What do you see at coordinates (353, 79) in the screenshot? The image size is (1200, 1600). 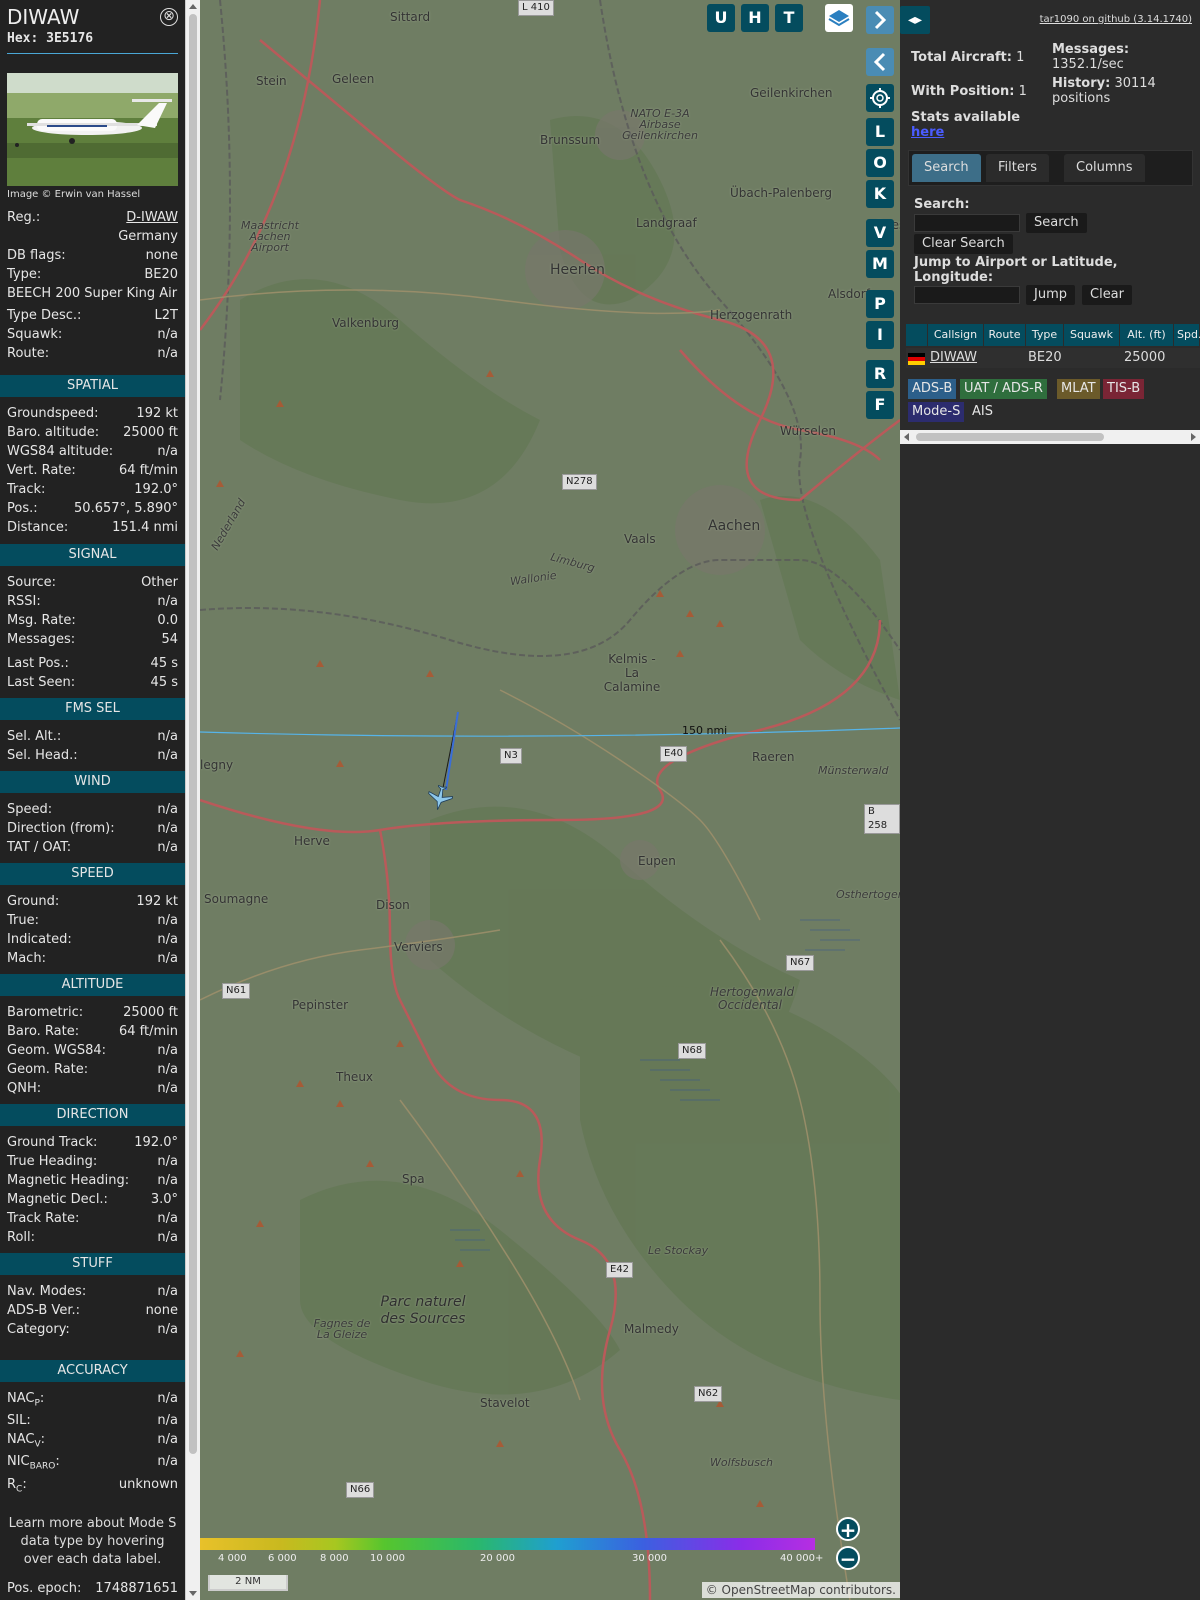 I see `map-label-geleen: Geleen` at bounding box center [353, 79].